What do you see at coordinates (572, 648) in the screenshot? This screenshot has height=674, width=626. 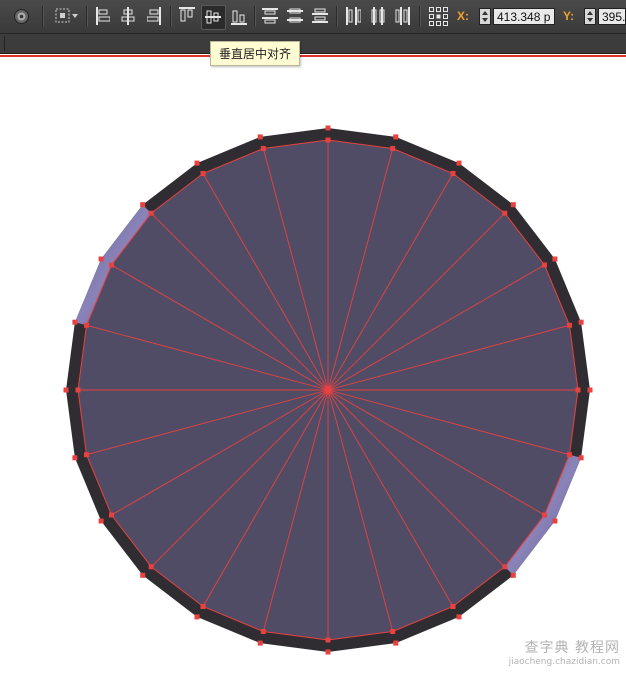 I see `watermark-title: 查字典 教程网` at bounding box center [572, 648].